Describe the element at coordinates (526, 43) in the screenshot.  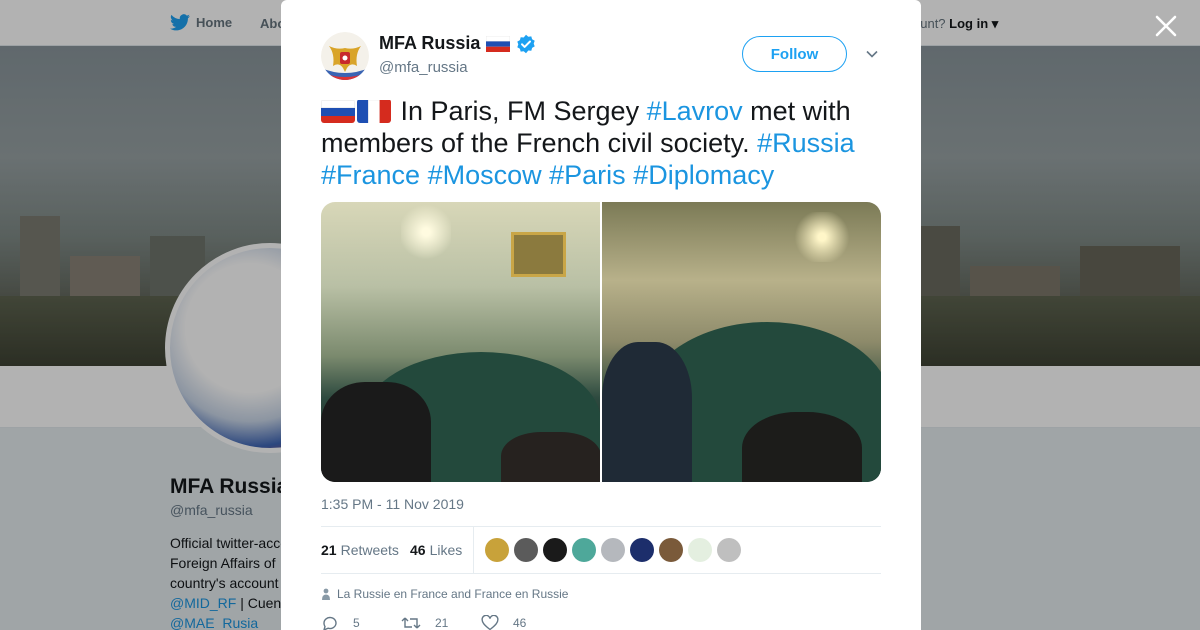
I see `verified-badge-icon` at that location.